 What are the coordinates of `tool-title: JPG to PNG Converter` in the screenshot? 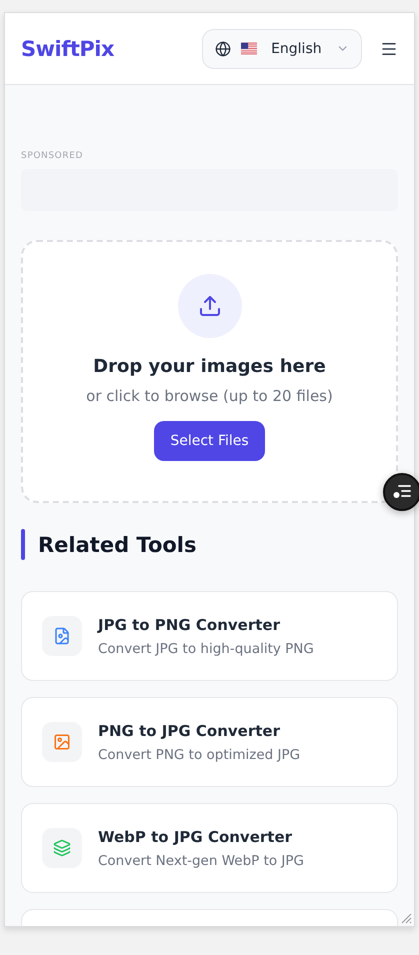 It's located at (189, 625).